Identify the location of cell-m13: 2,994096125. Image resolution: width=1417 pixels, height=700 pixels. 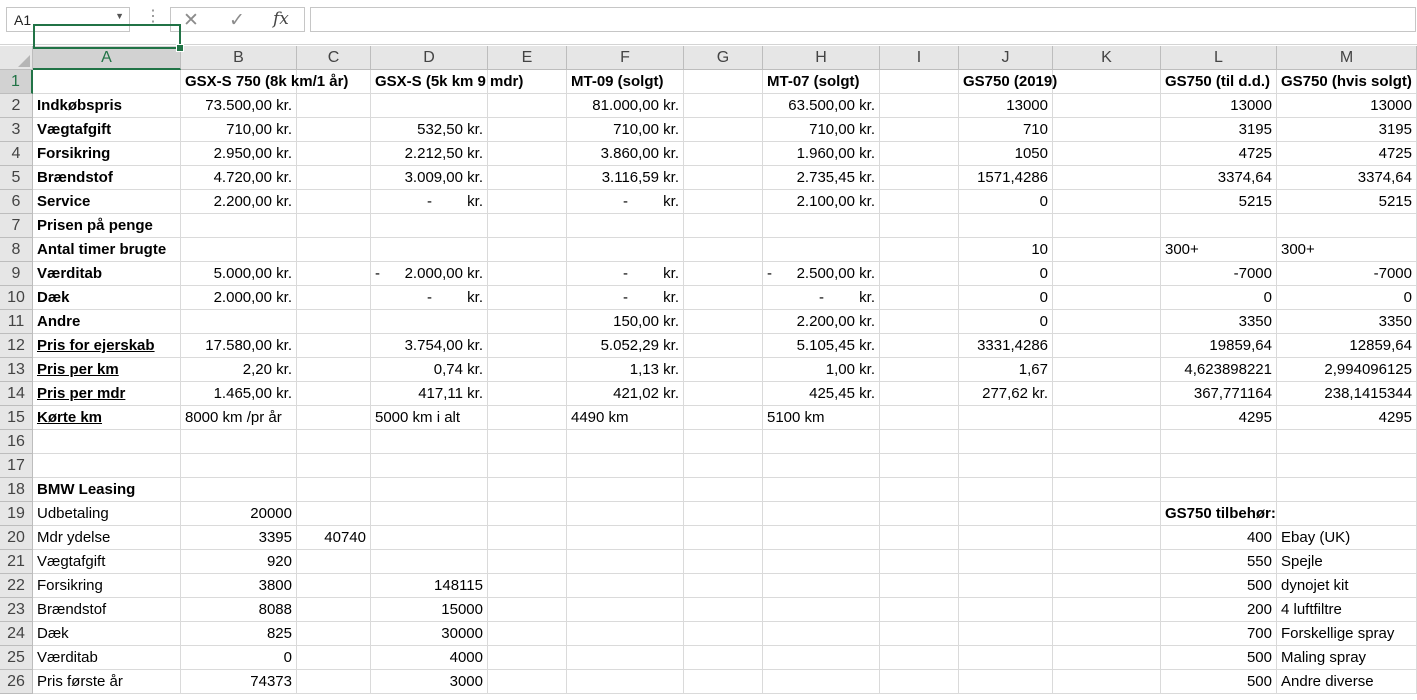
(1347, 370).